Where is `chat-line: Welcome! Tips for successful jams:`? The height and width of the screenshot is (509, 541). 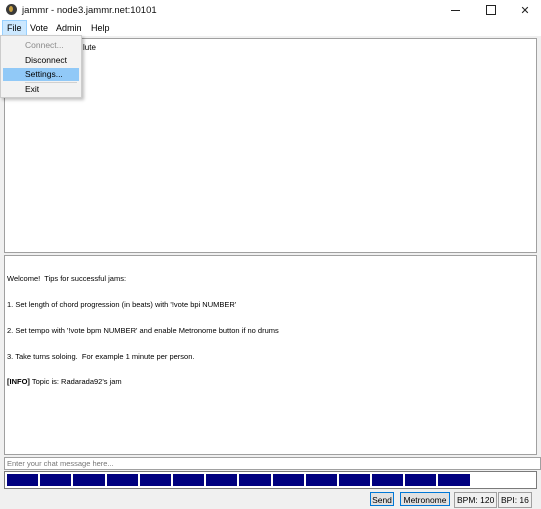 chat-line: Welcome! Tips for successful jams: is located at coordinates (67, 279).